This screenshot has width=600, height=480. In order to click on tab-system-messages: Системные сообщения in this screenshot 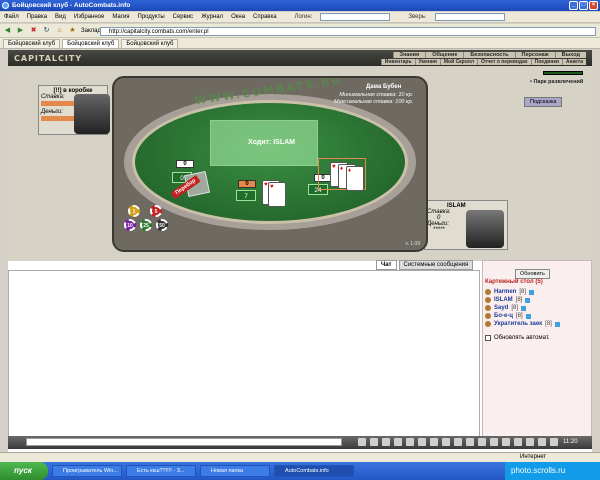, I will do `click(436, 265)`.